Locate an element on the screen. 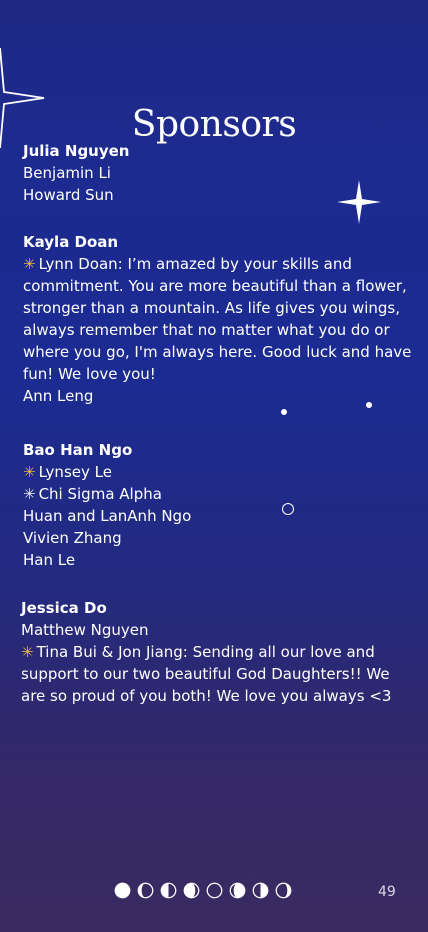 The image size is (428, 932). first-quarter-moon-icon is located at coordinates (260, 890).